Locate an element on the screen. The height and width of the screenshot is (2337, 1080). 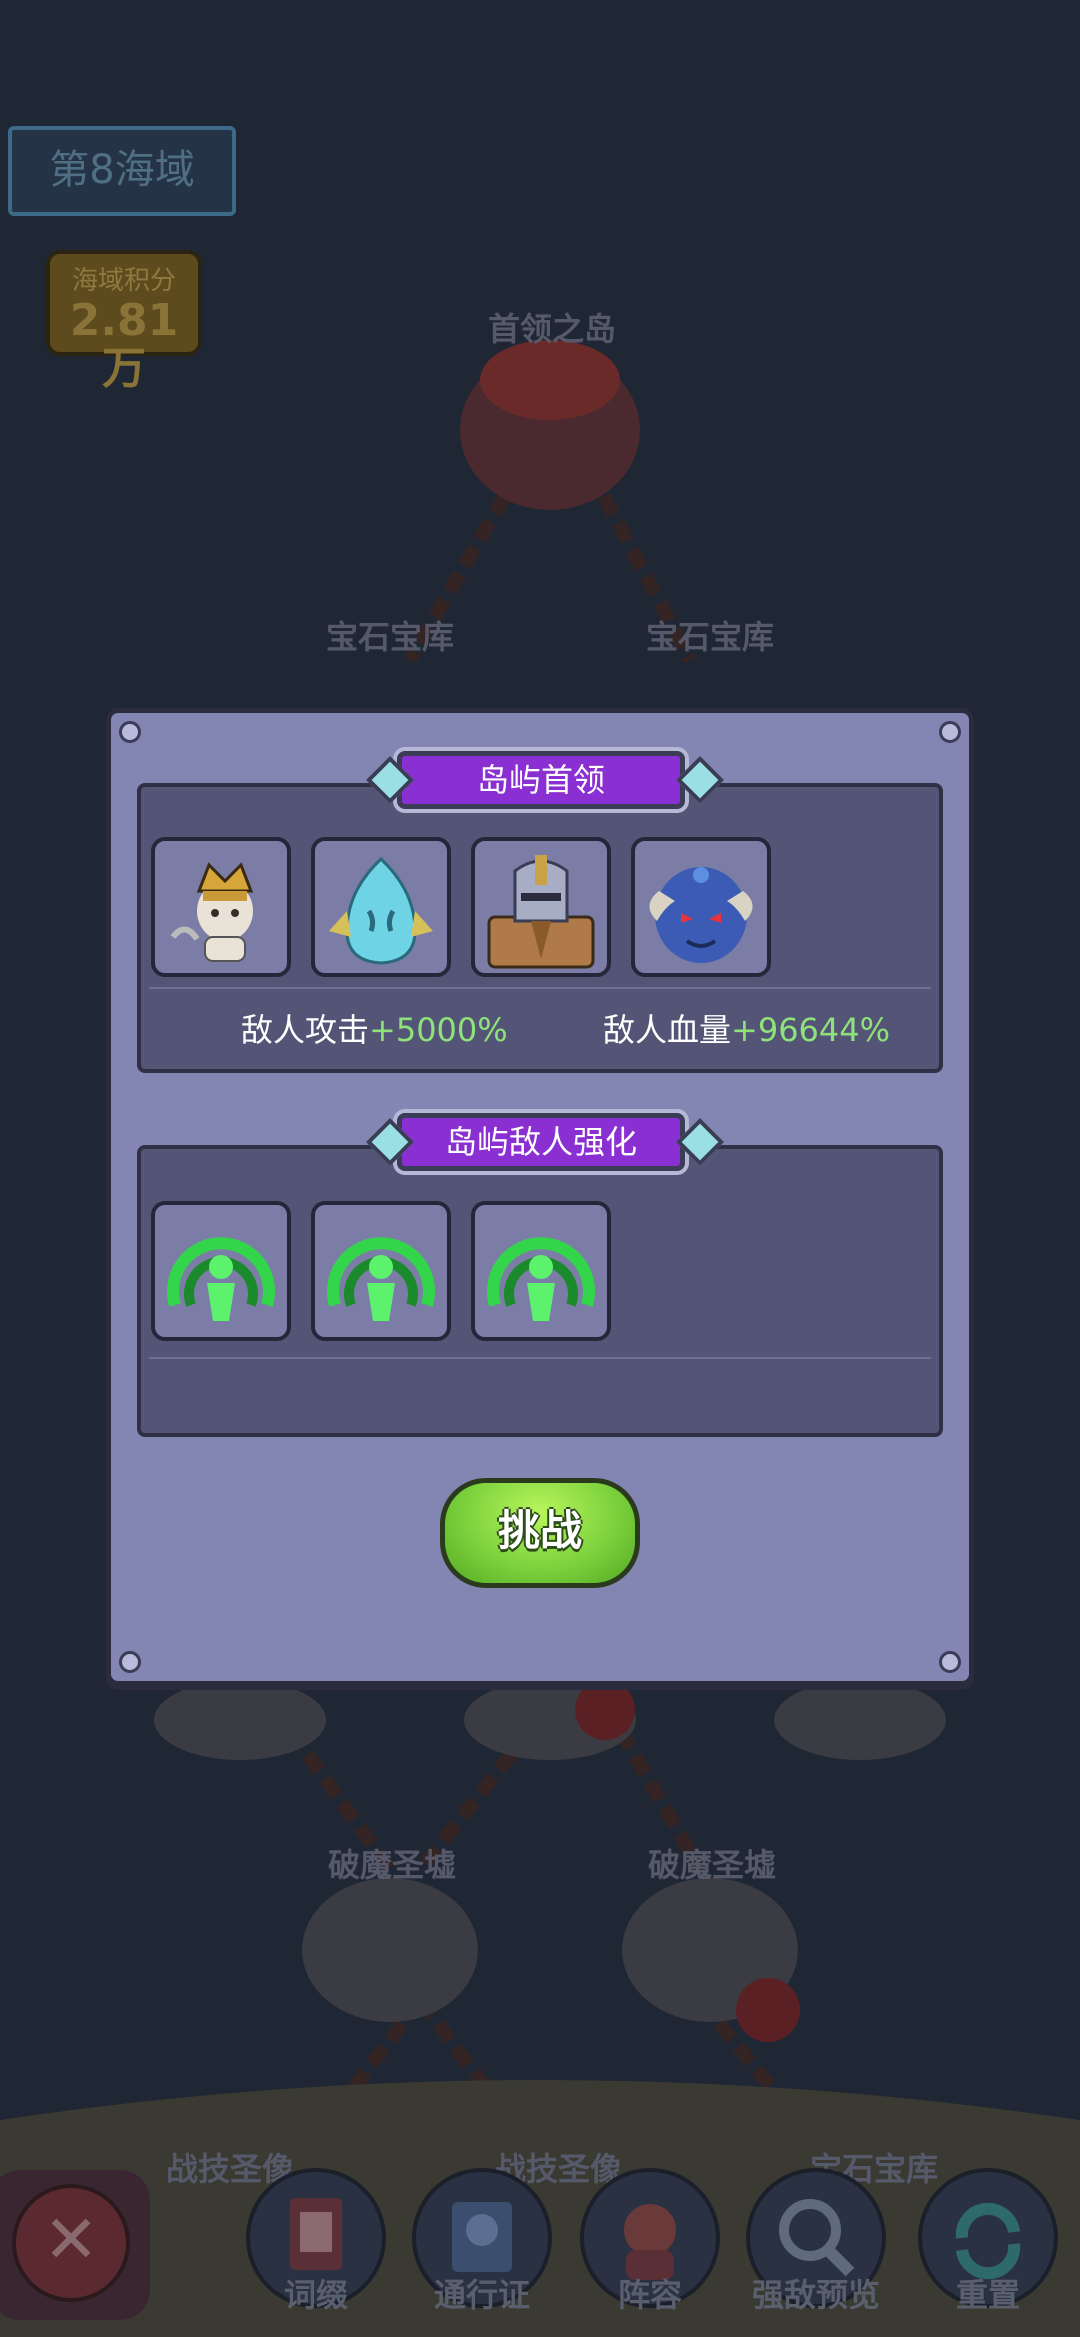
enemy-attack-stat: 敌人攻击+5000% is located at coordinates (374, 1028).